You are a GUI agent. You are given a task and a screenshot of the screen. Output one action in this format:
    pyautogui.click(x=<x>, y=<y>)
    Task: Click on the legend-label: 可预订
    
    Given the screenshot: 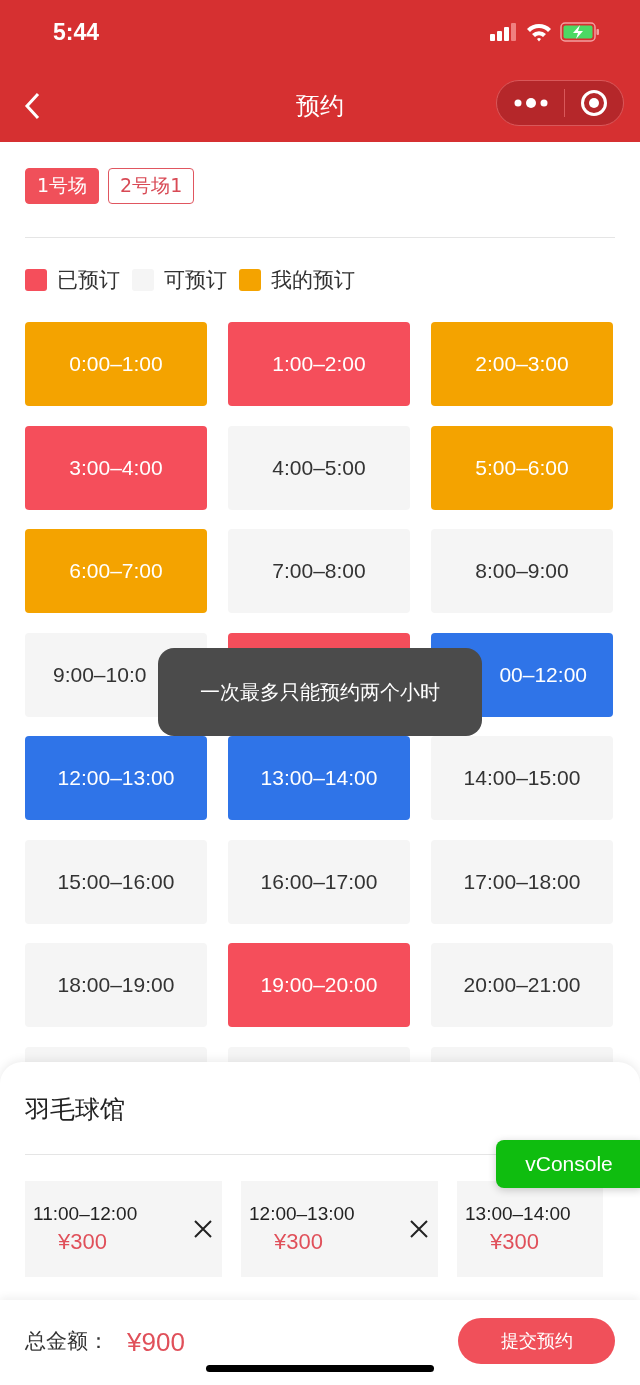 What is the action you would take?
    pyautogui.click(x=195, y=280)
    